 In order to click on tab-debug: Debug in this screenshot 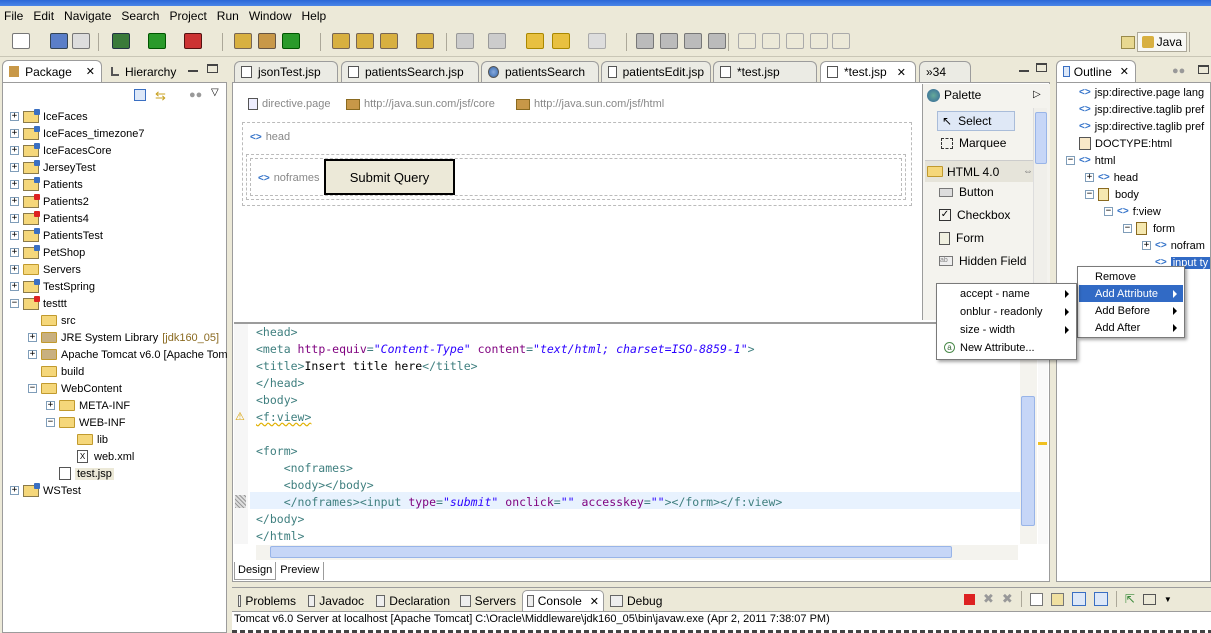, I will do `click(641, 600)`.